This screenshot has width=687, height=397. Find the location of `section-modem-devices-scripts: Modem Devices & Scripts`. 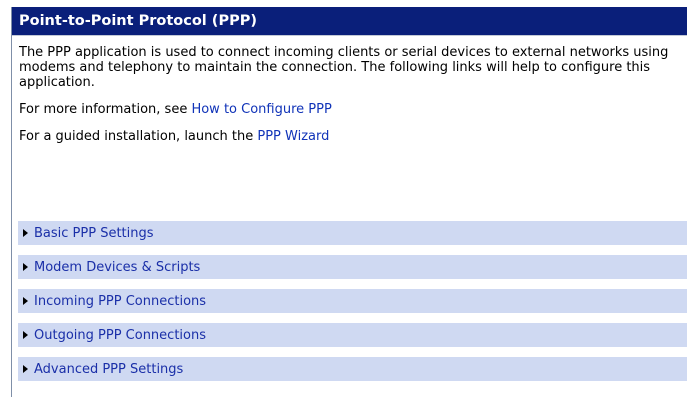

section-modem-devices-scripts: Modem Devices & Scripts is located at coordinates (352, 267).